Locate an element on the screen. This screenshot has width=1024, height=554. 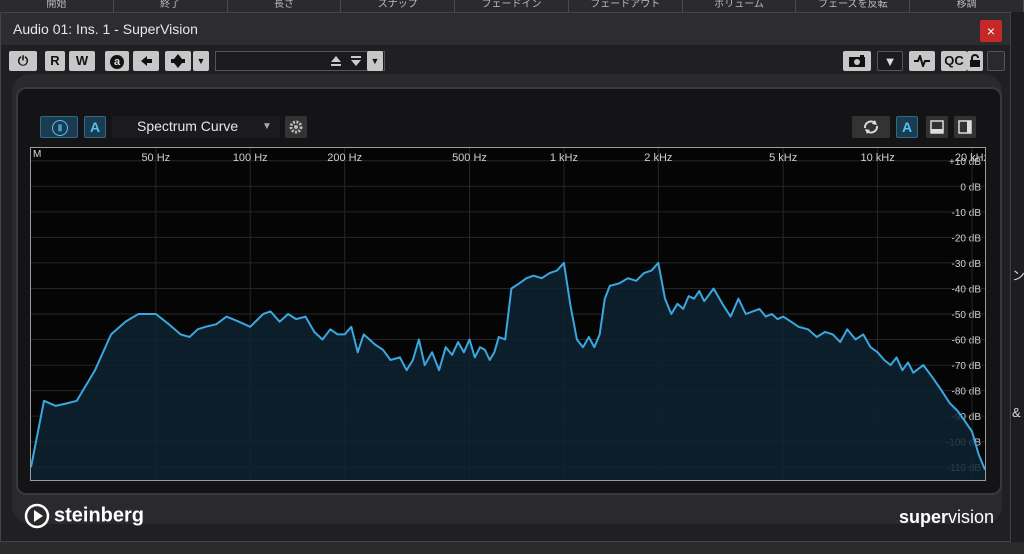
lock-icon is located at coordinates (975, 60).